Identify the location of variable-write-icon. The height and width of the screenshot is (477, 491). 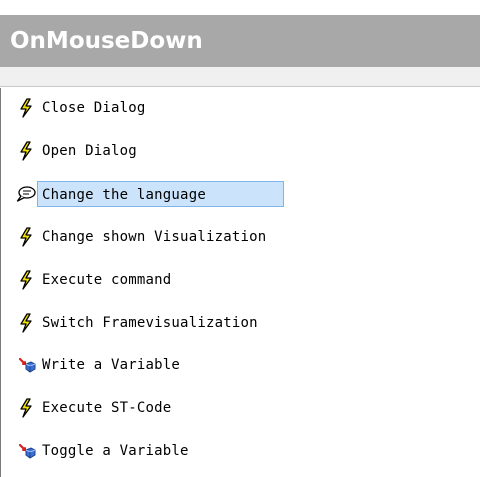
(26, 365).